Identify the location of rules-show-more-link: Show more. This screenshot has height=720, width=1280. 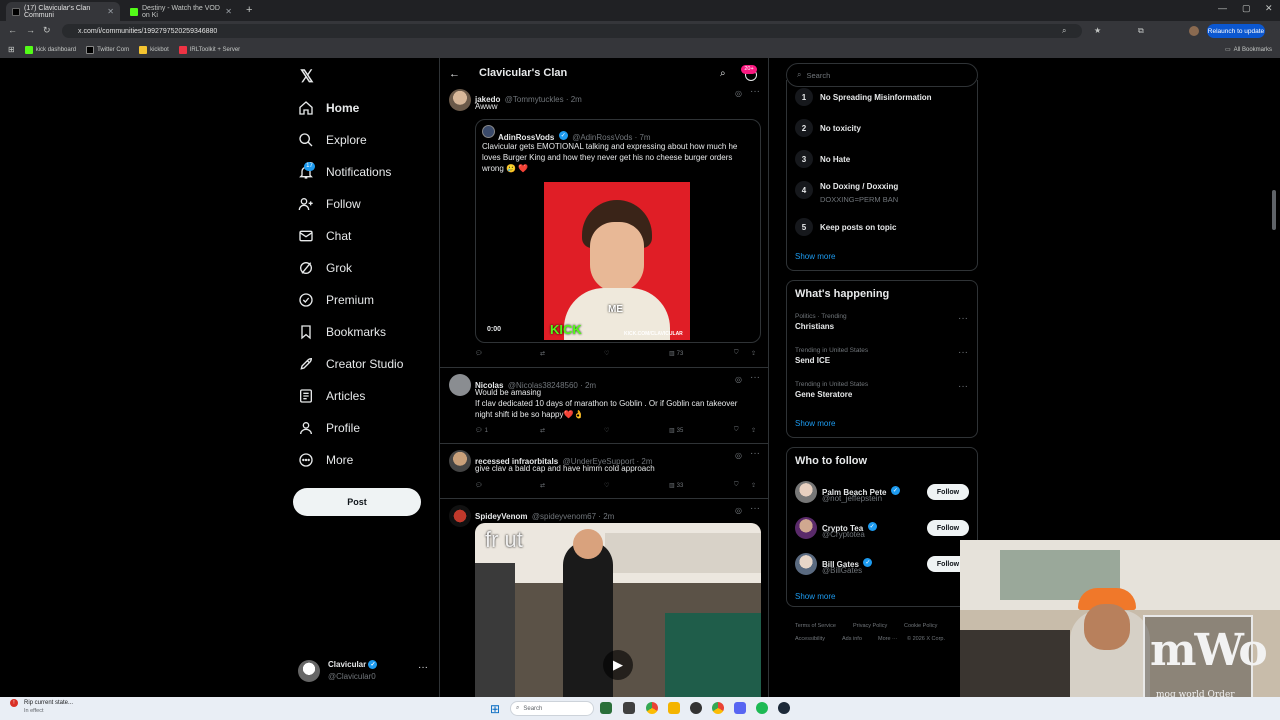
(815, 256).